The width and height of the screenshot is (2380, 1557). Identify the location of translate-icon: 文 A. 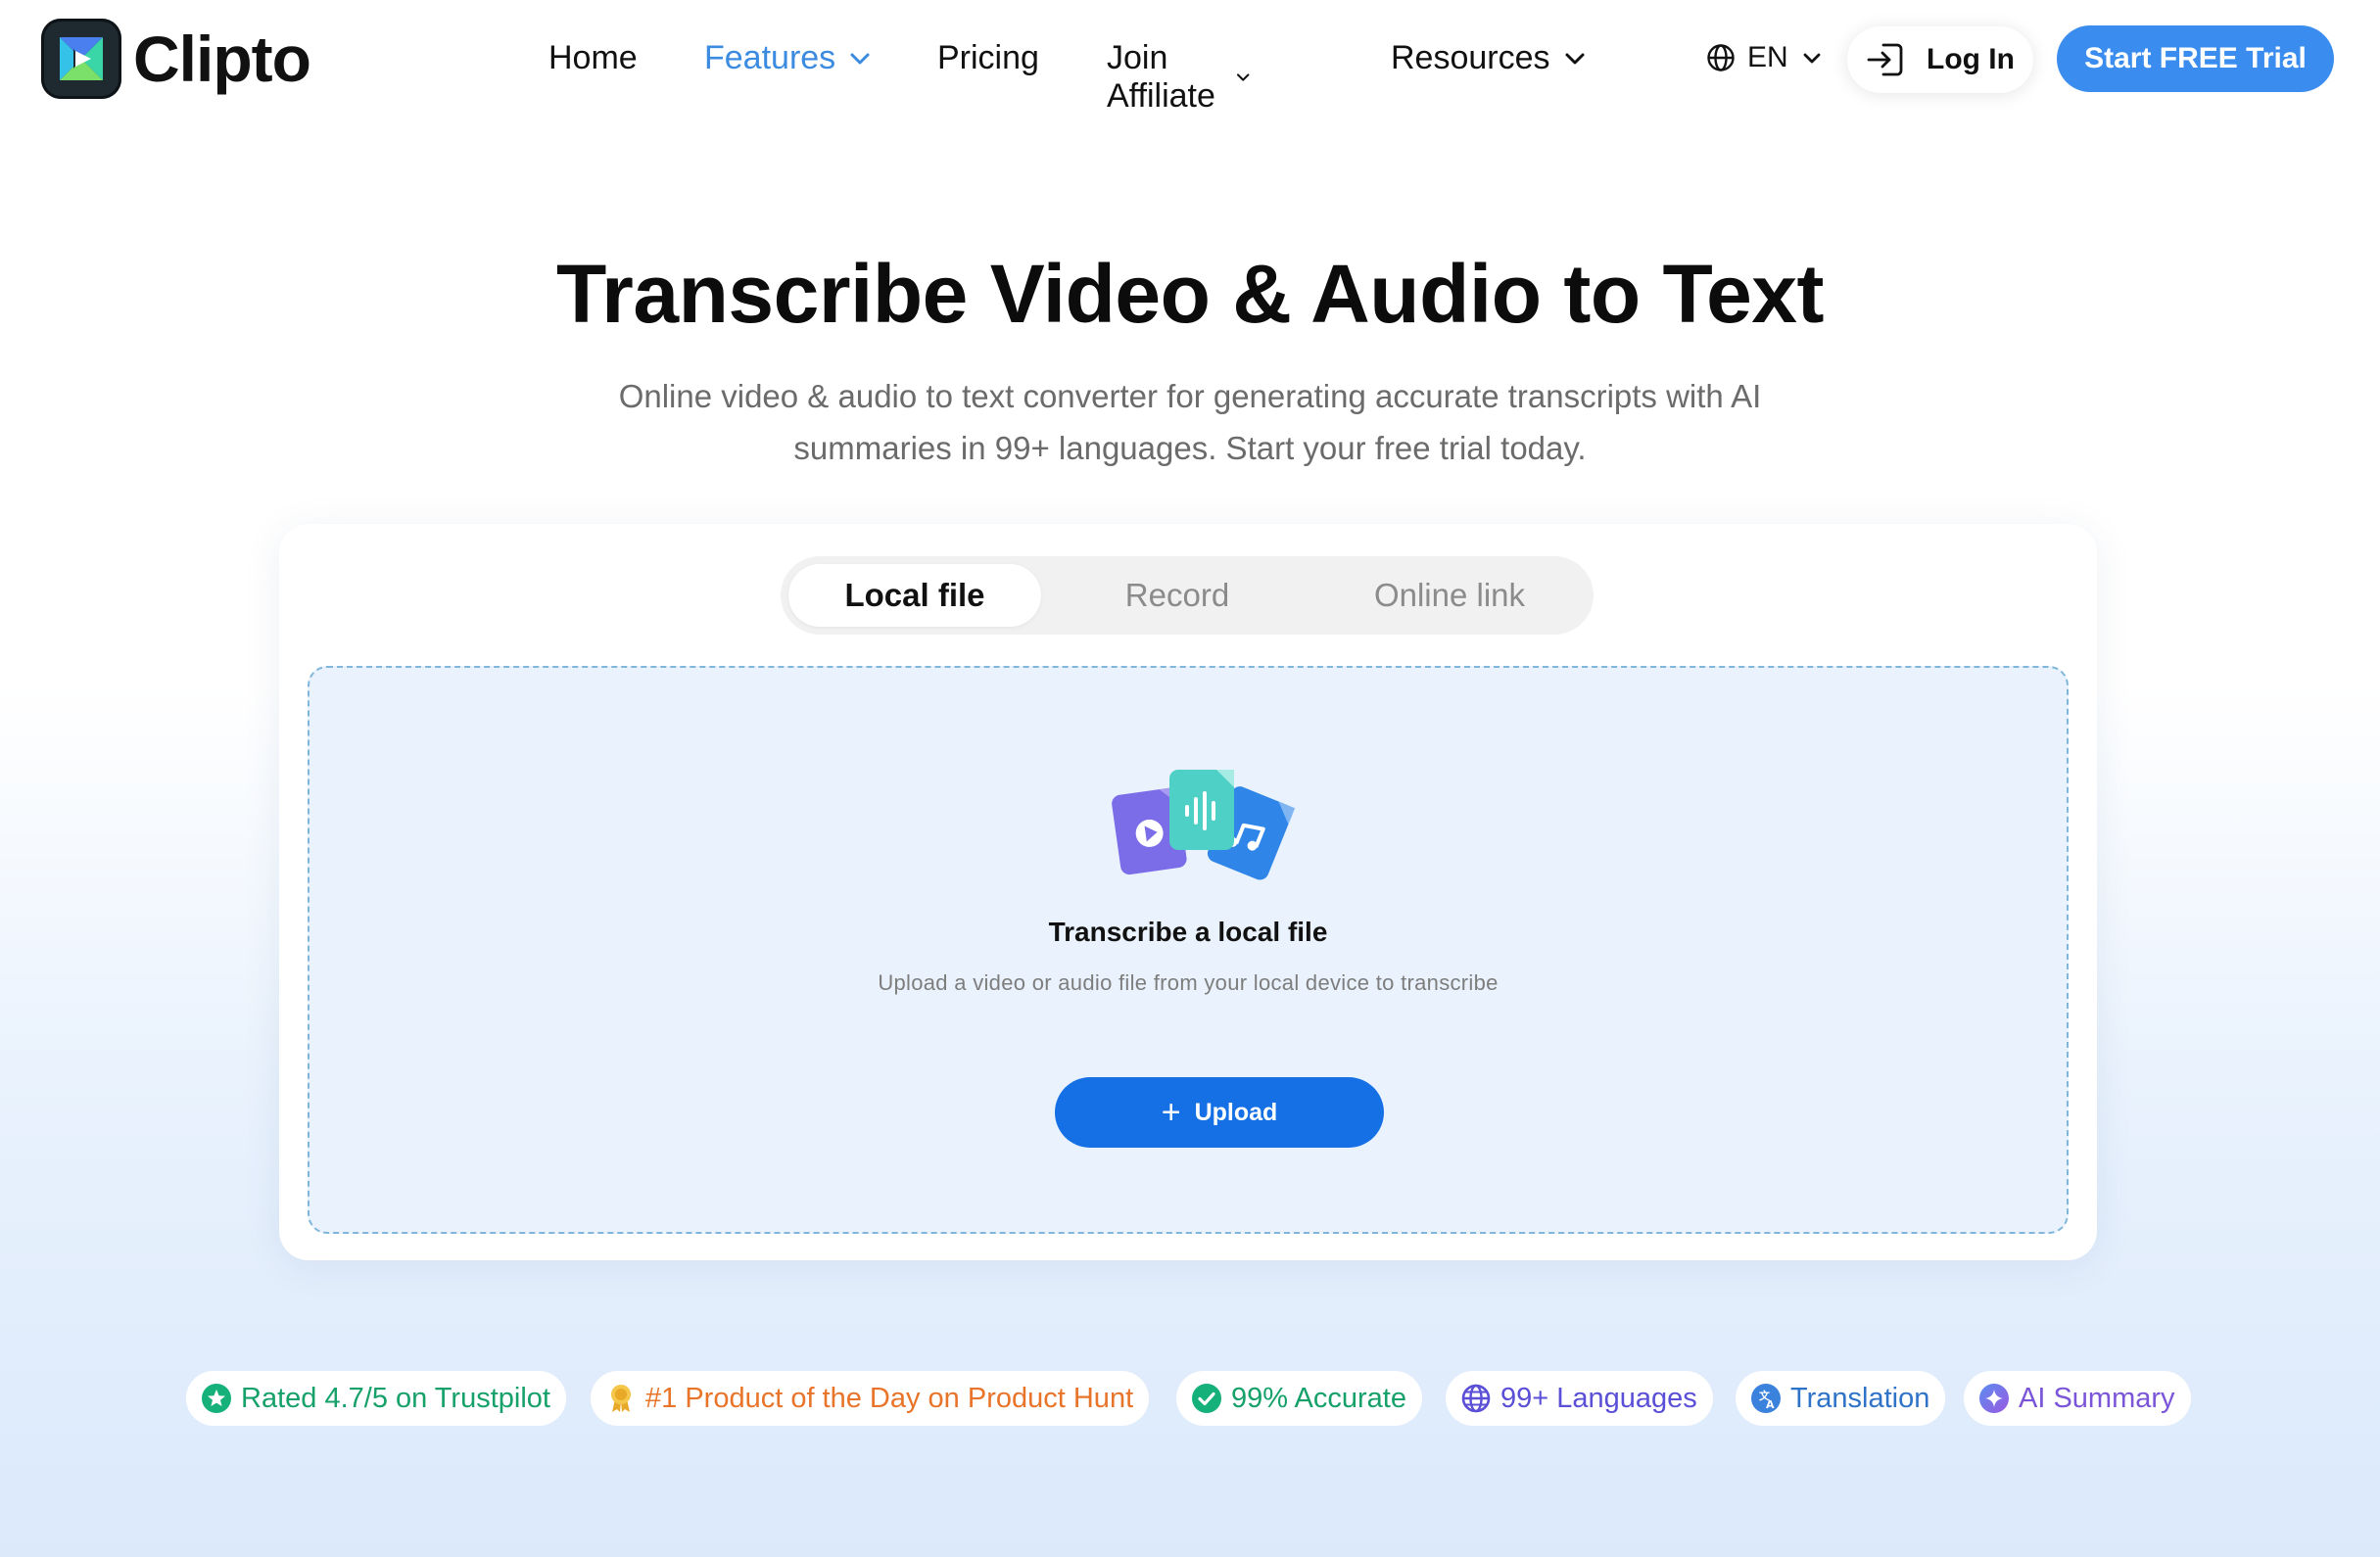
(1766, 1398).